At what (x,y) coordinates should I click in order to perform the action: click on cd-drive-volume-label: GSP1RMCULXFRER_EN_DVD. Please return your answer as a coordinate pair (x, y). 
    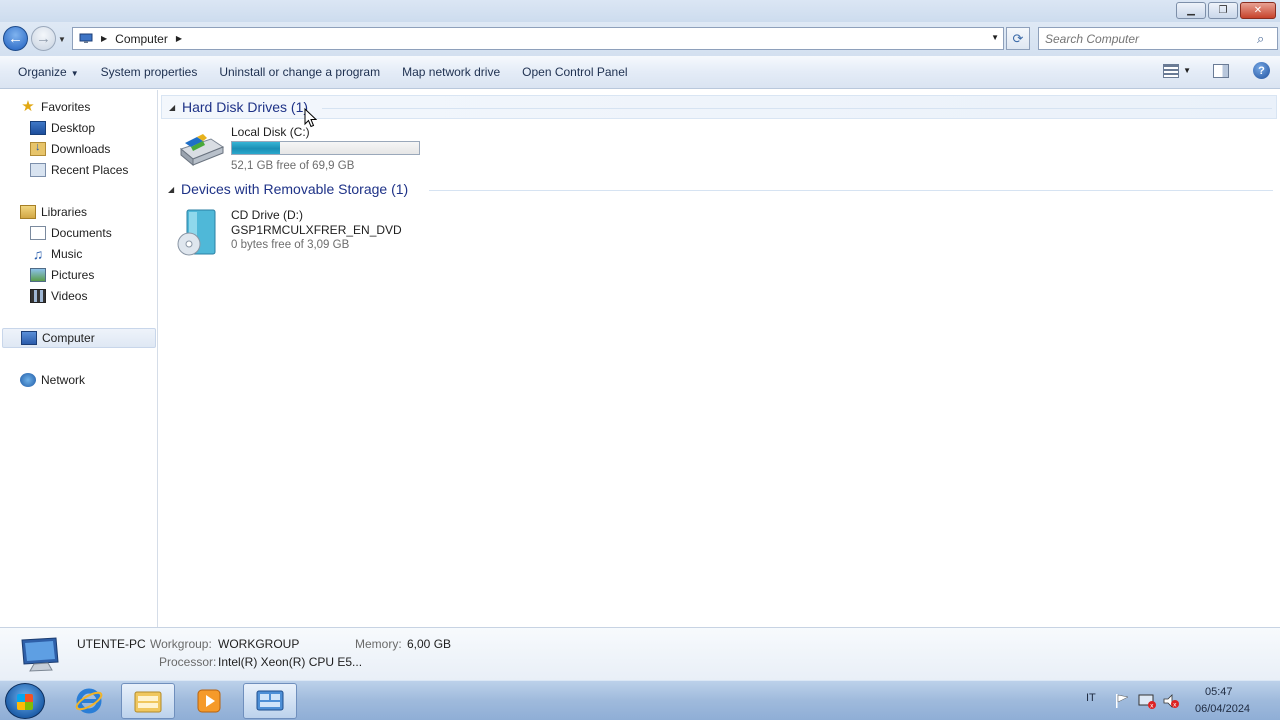
    Looking at the image, I should click on (316, 230).